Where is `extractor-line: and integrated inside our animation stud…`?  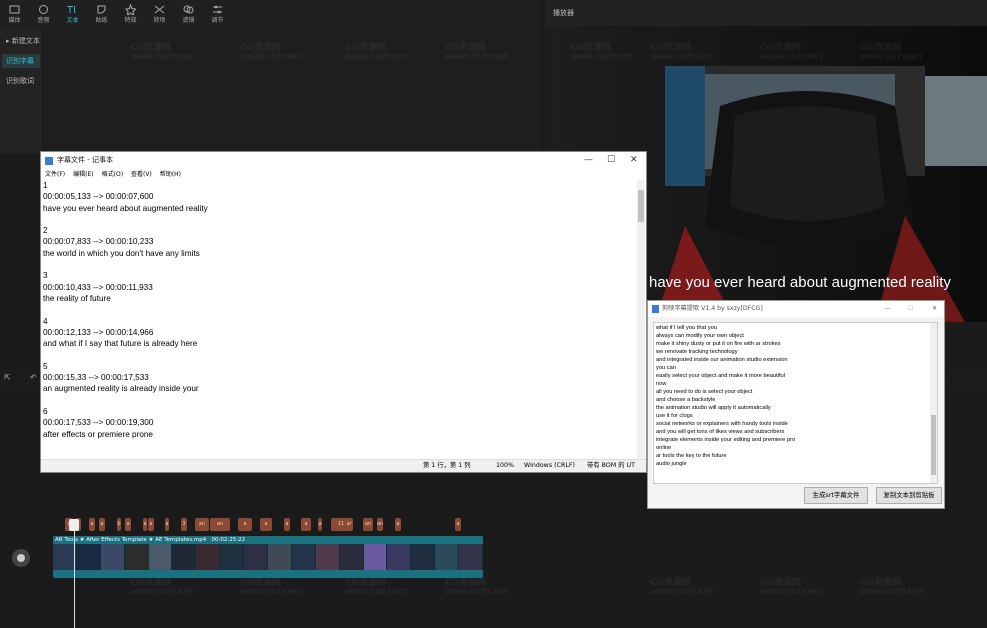
extractor-line: and integrated inside our animation stud… is located at coordinates (722, 360).